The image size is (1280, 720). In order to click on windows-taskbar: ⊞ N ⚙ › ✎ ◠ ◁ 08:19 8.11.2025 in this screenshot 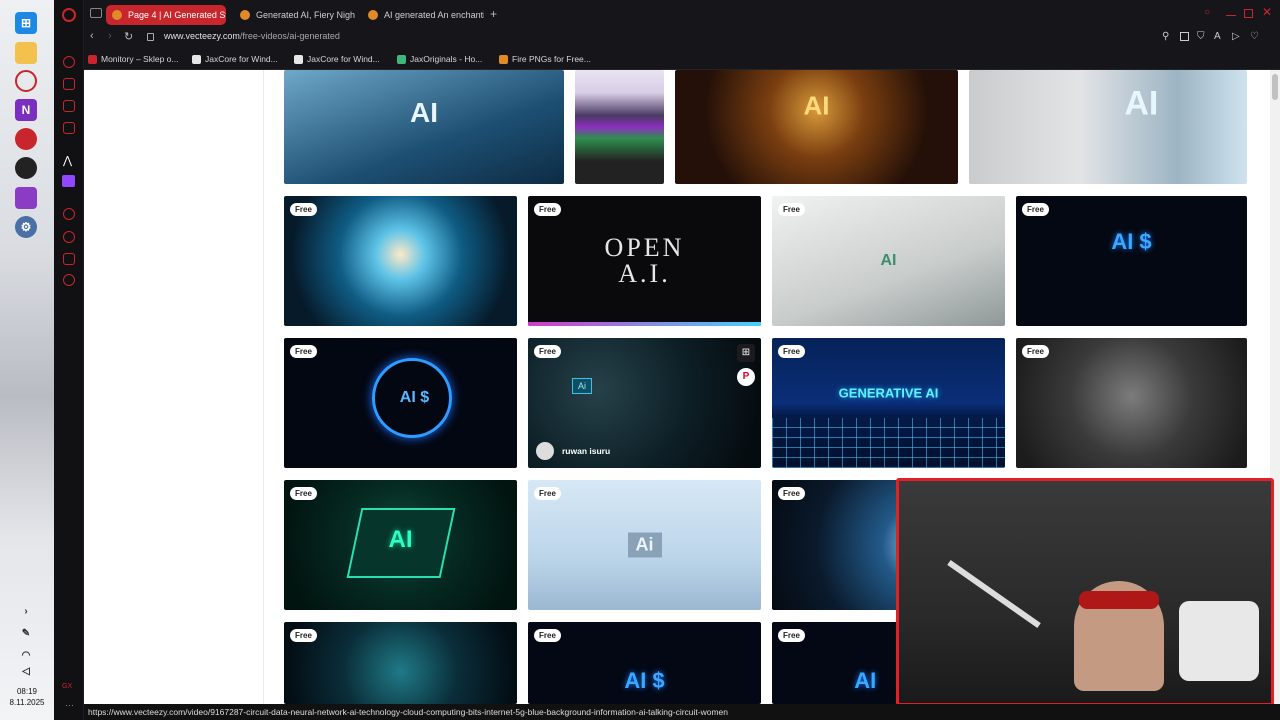, I will do `click(27, 360)`.